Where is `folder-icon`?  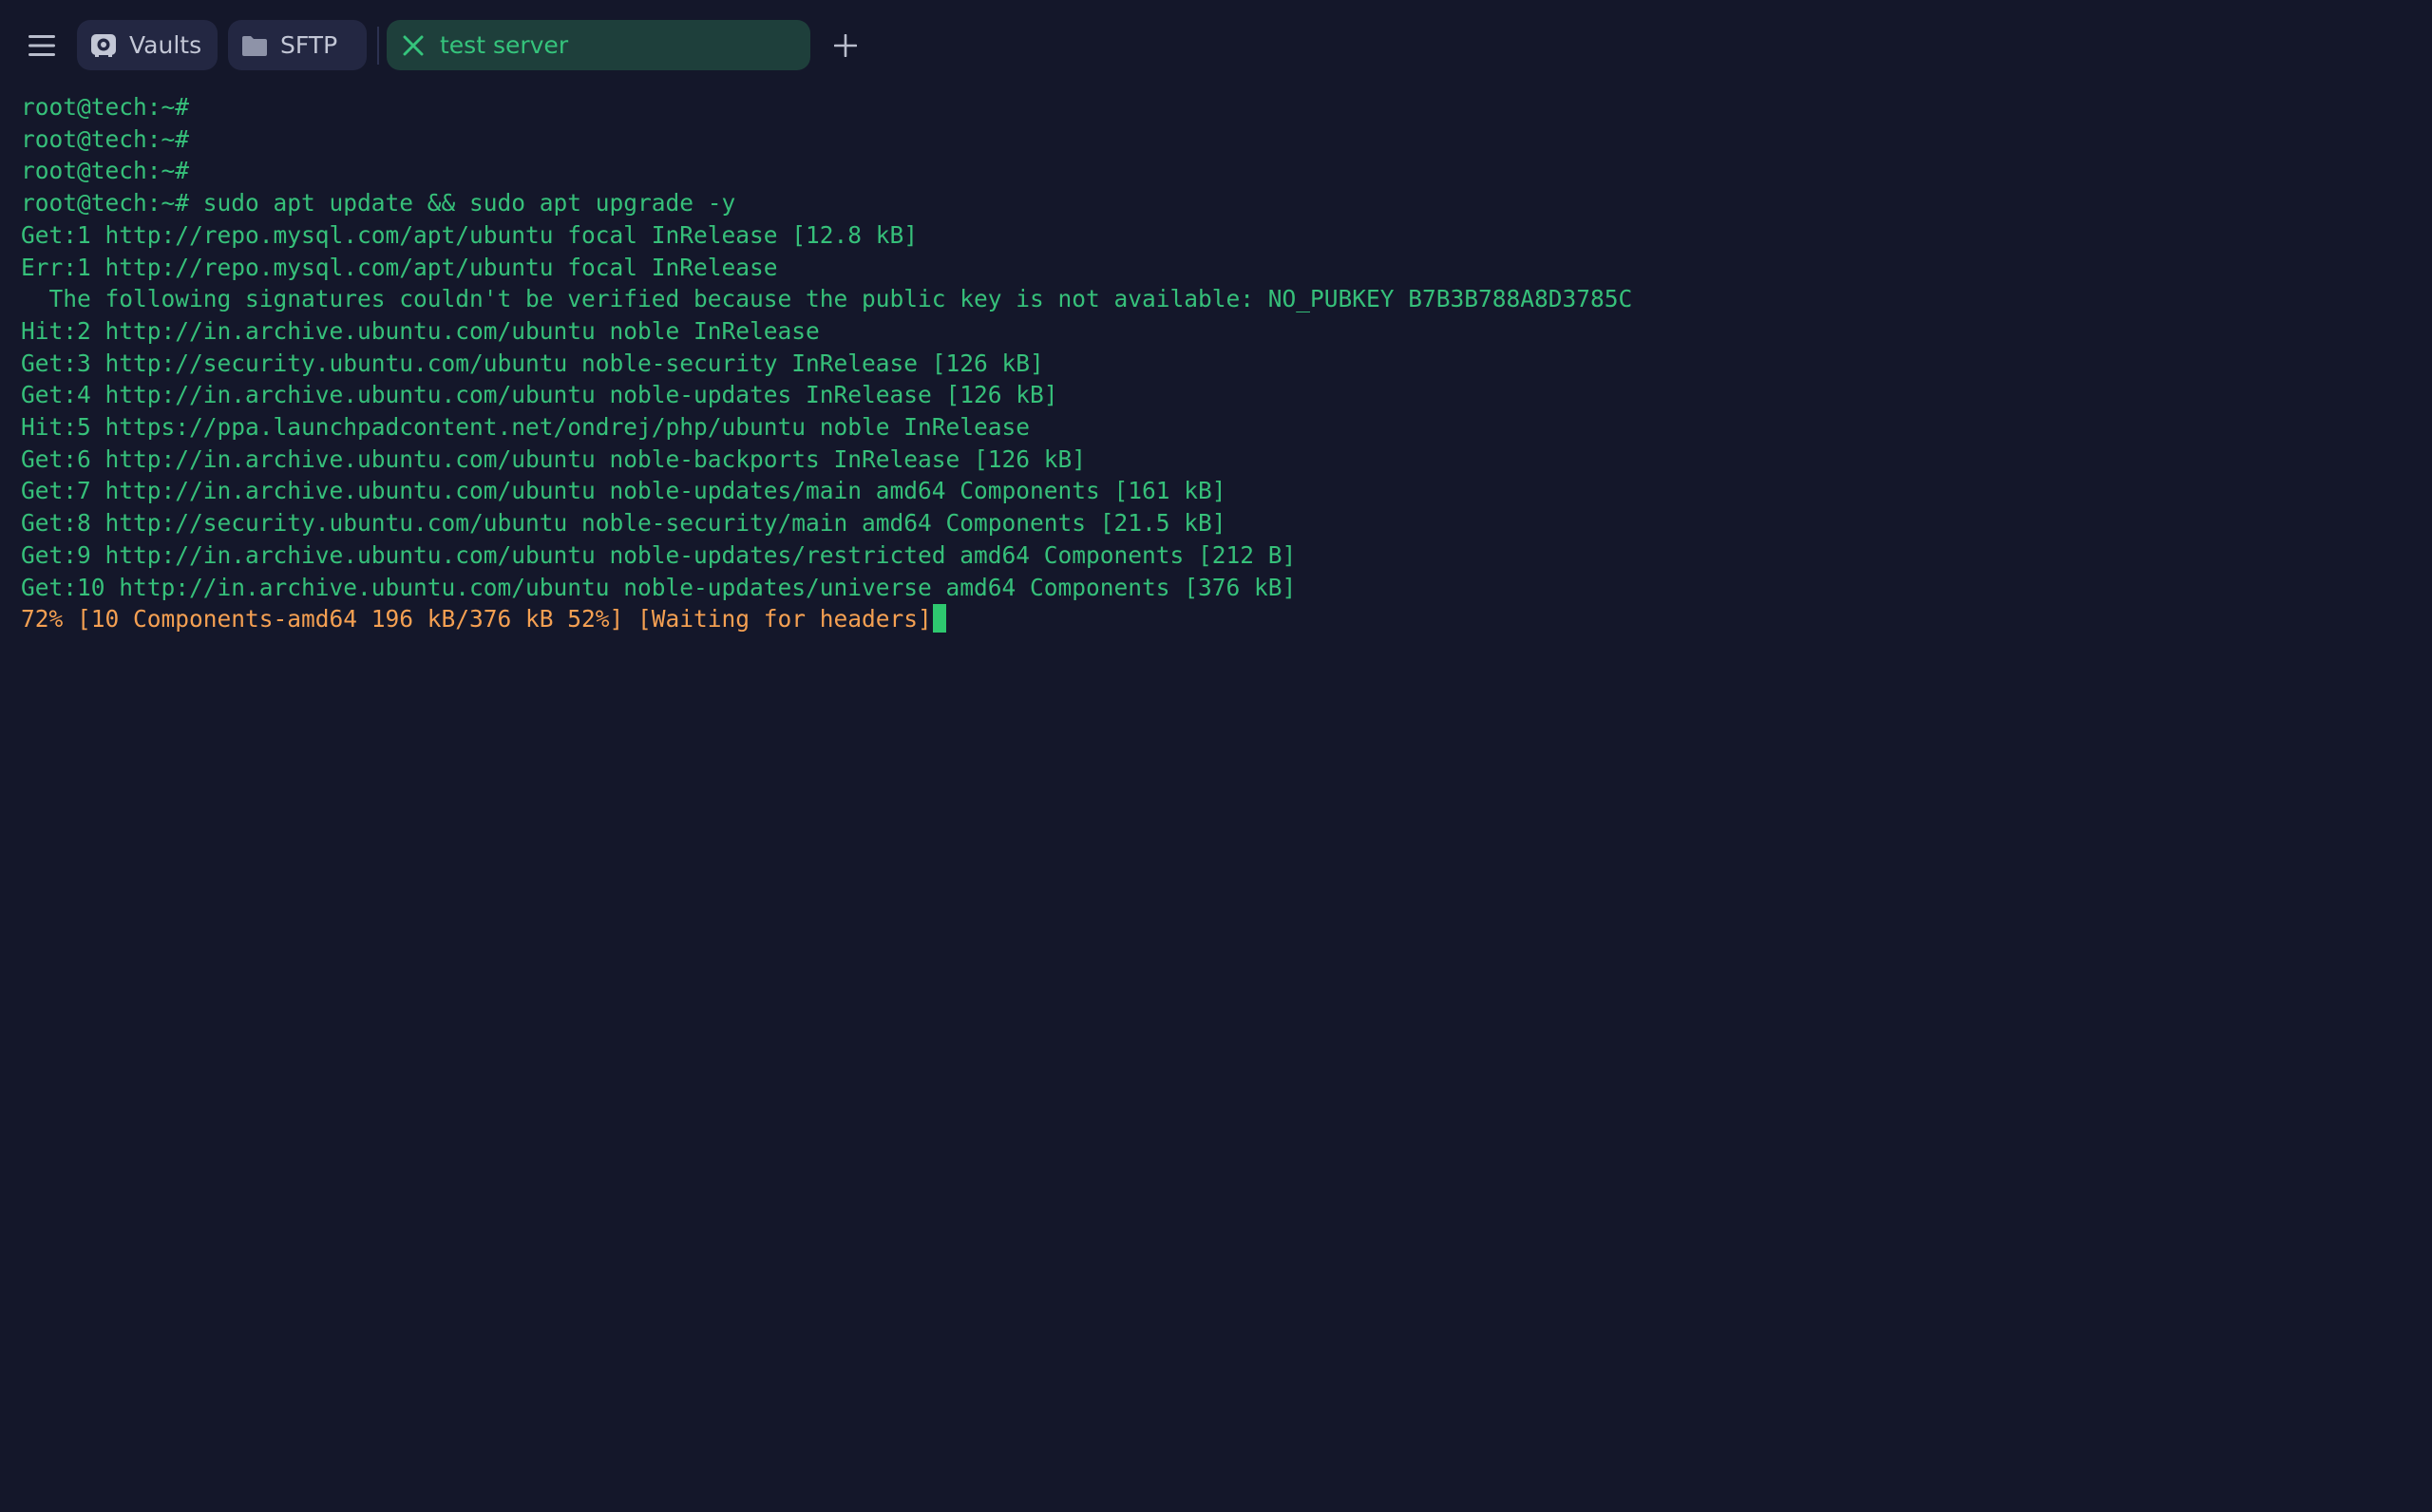
folder-icon is located at coordinates (254, 46).